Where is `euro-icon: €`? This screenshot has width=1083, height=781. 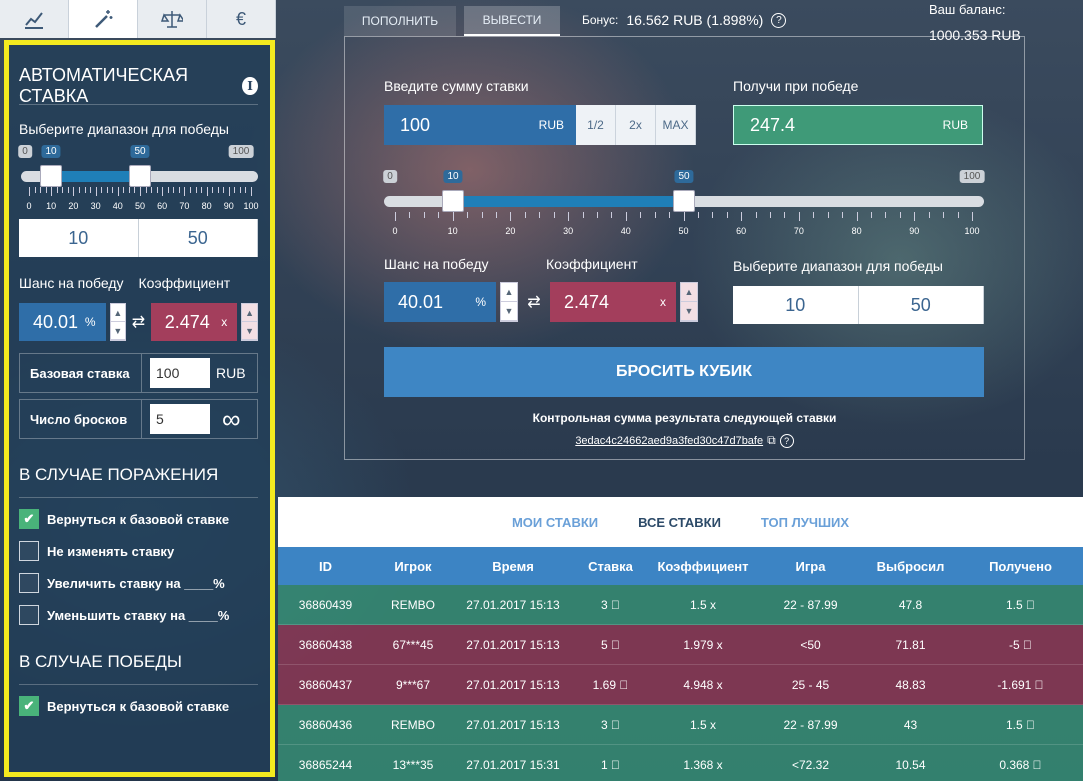
euro-icon: € is located at coordinates (240, 18).